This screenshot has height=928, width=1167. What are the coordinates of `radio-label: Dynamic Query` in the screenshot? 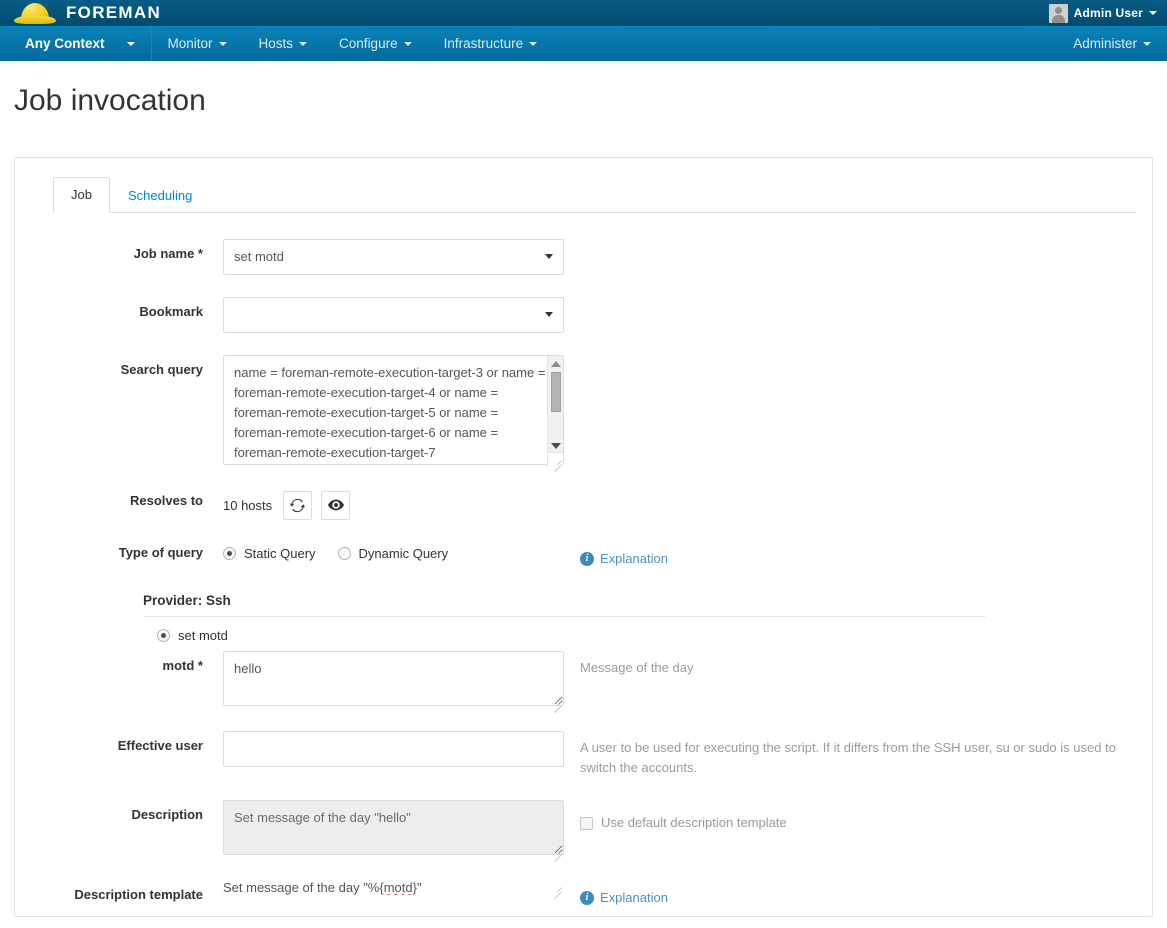 It's located at (403, 553).